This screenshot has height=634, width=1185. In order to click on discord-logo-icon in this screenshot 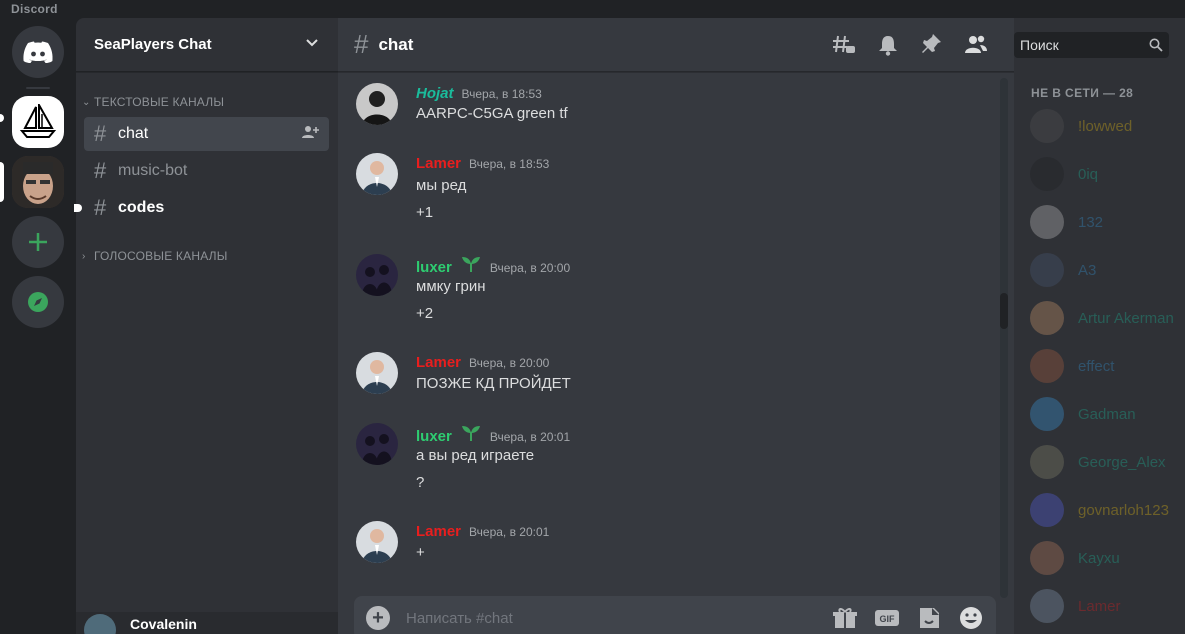, I will do `click(38, 52)`.